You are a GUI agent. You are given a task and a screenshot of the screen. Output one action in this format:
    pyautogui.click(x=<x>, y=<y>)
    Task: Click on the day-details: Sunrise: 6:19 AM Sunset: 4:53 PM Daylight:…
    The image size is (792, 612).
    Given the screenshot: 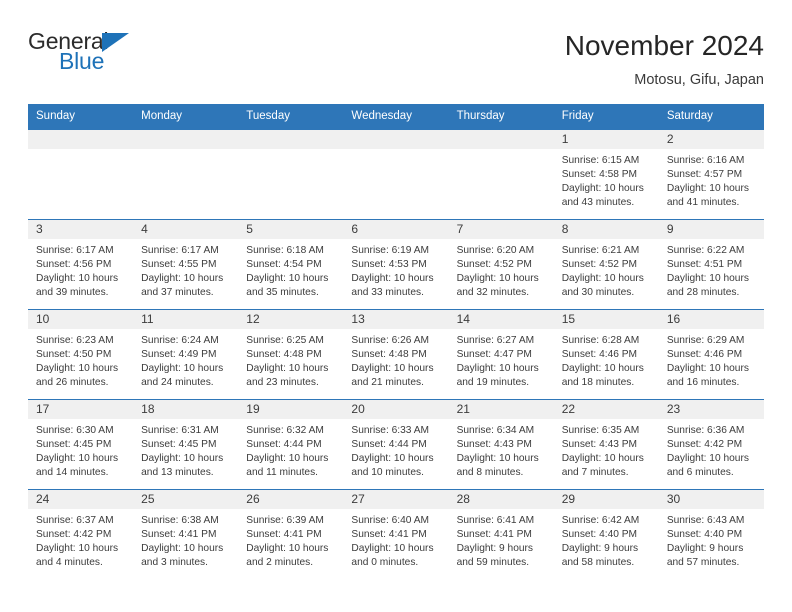 What is the action you would take?
    pyautogui.click(x=395, y=270)
    